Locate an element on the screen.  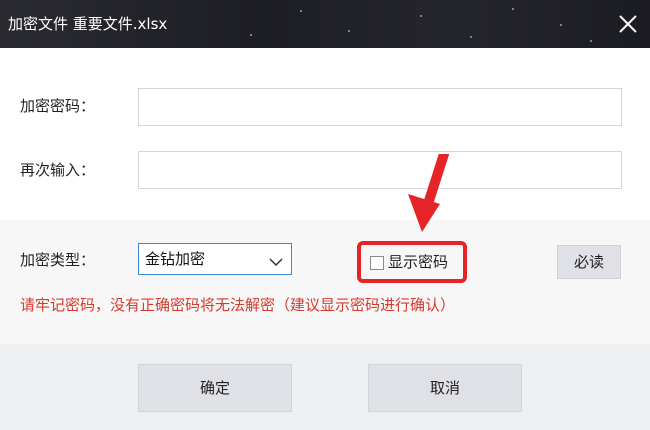
confirm-password-input is located at coordinates (380, 170).